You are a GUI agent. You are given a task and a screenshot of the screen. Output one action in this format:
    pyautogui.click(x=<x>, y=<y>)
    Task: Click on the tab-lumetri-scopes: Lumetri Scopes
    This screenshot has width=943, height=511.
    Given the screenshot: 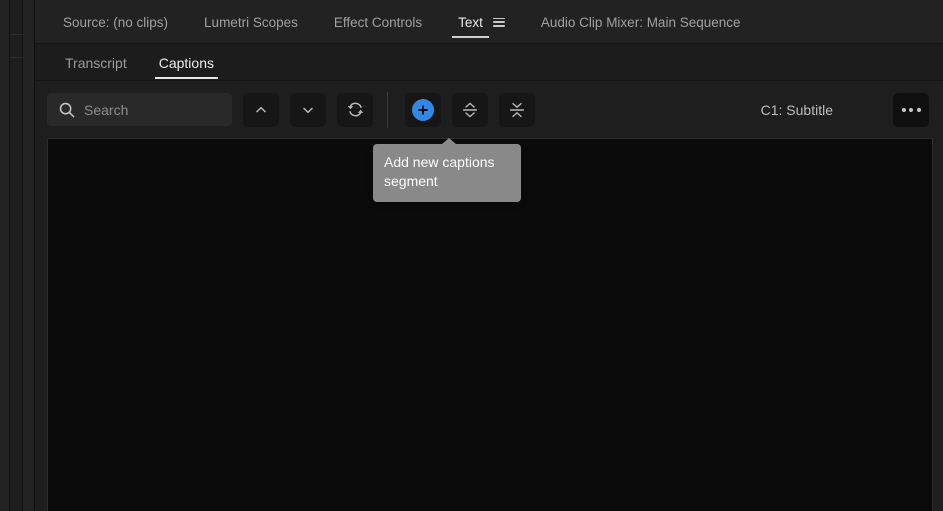 What is the action you would take?
    pyautogui.click(x=251, y=22)
    